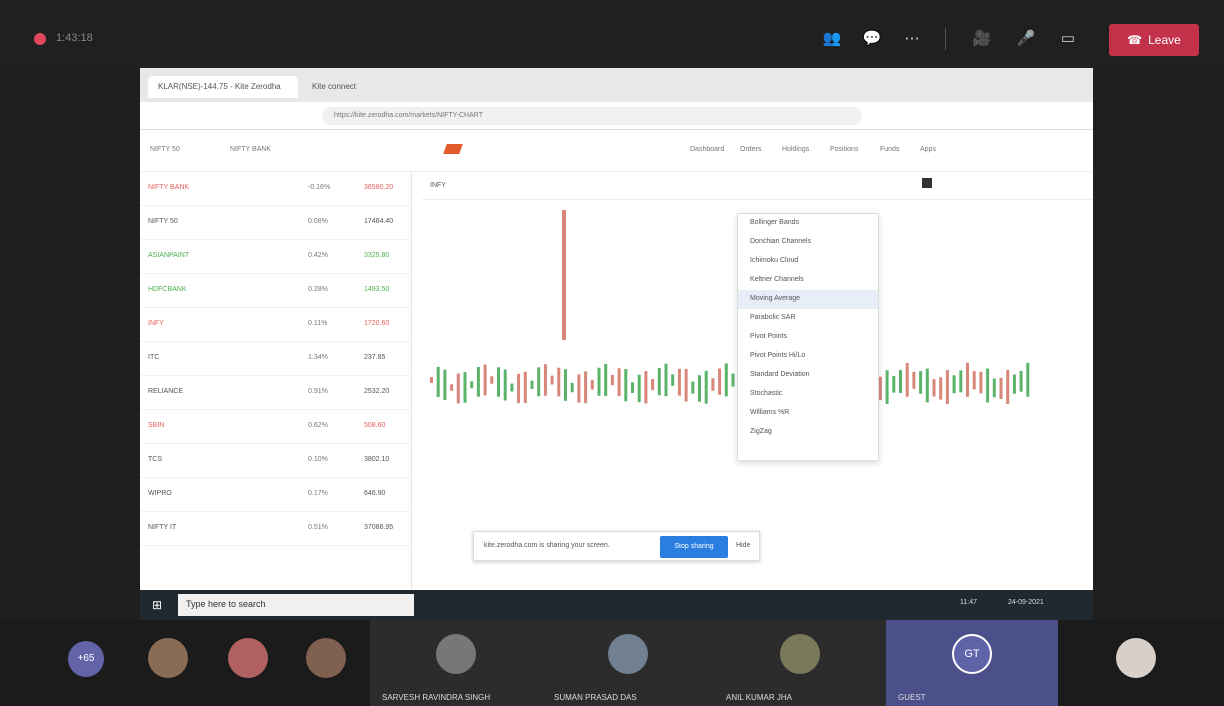  What do you see at coordinates (276, 325) in the screenshot?
I see `watchlist-row: INFY 0.11% 1720.60` at bounding box center [276, 325].